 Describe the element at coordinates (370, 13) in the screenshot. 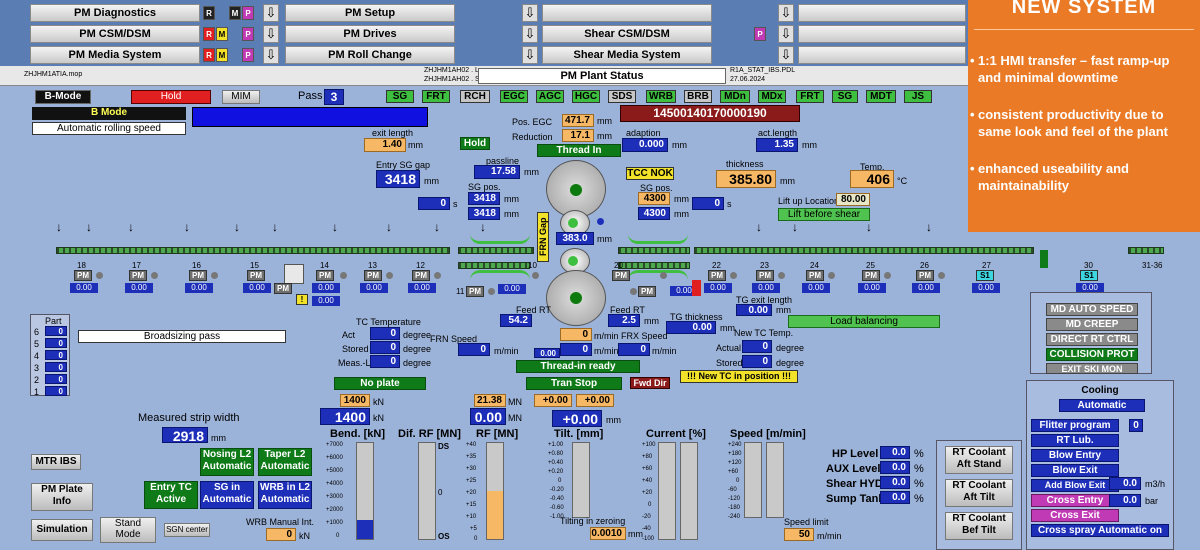

I see `pm-setup-button: PM Setup` at that location.